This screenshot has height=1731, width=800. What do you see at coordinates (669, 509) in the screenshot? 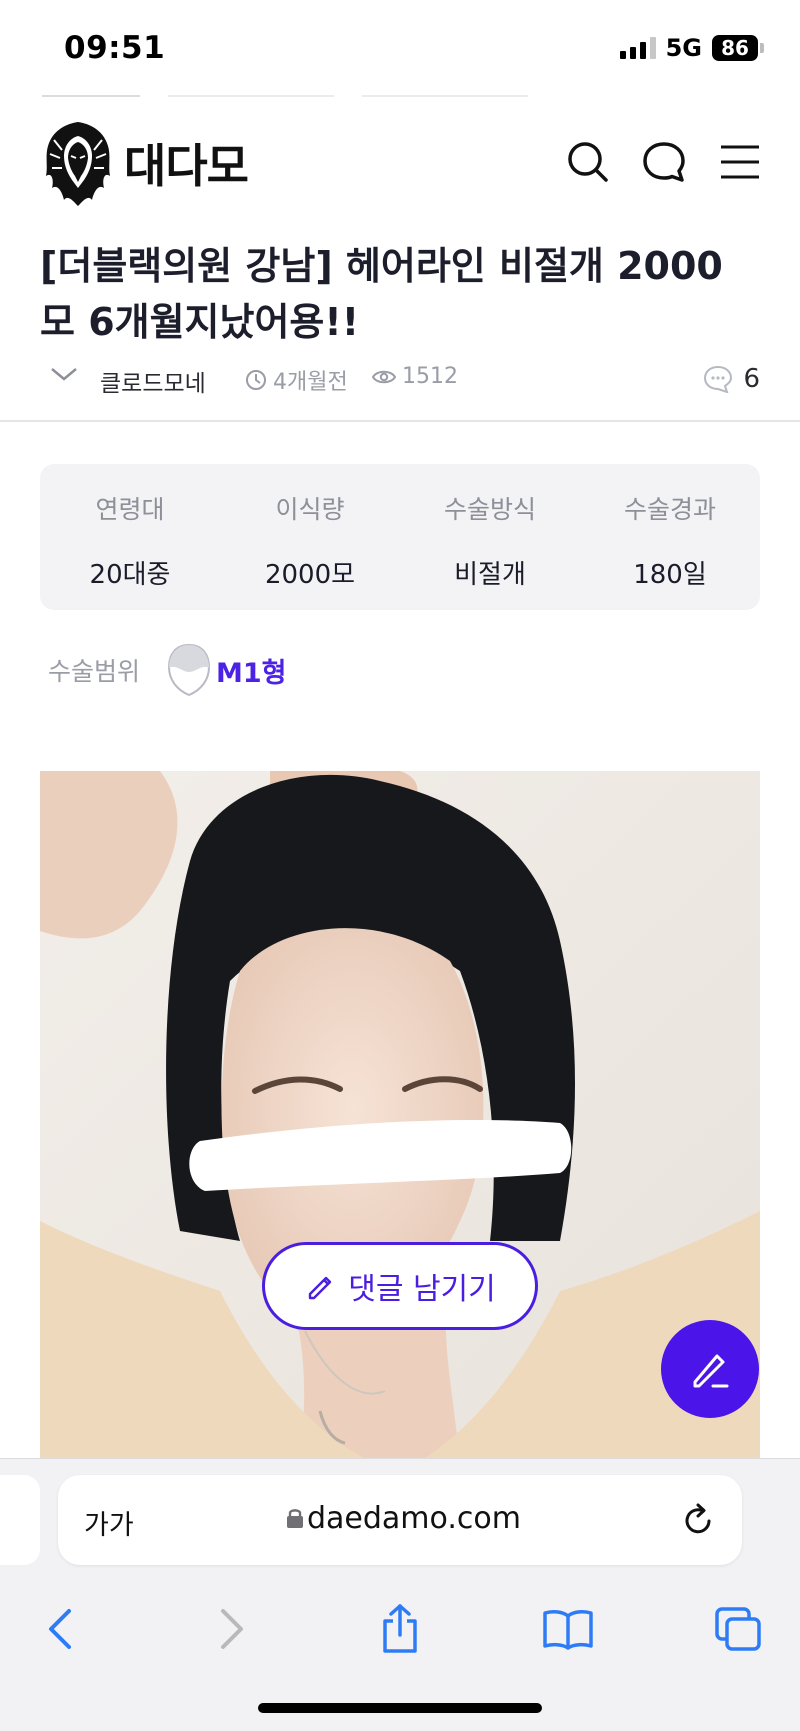
I see `info-header: 수술경과` at bounding box center [669, 509].